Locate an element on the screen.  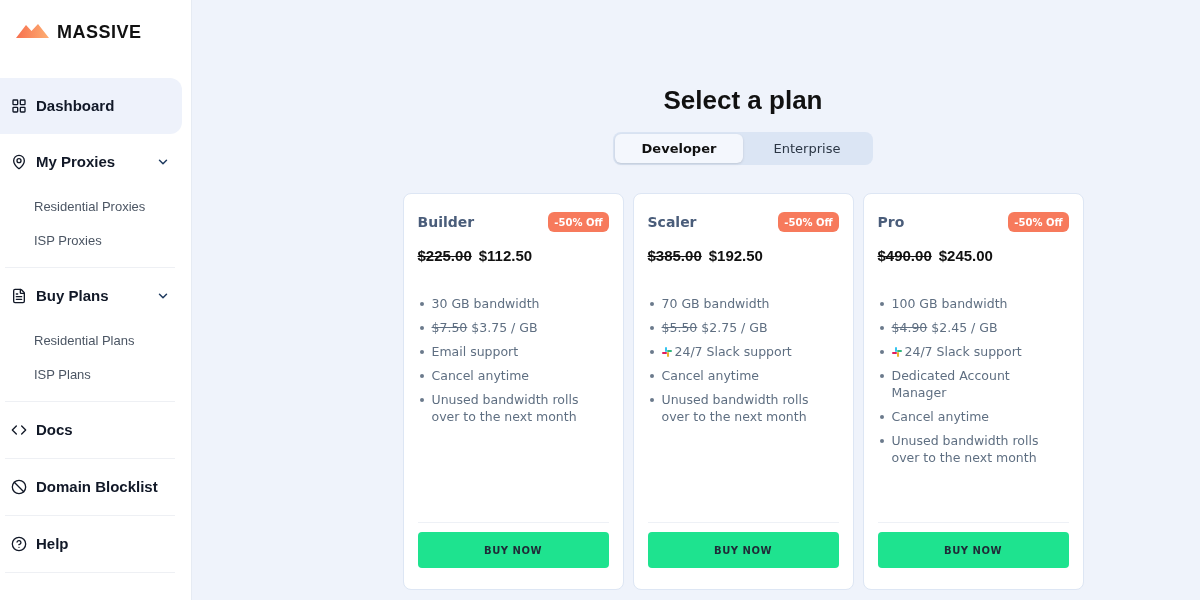
document-icon is located at coordinates (19, 296).